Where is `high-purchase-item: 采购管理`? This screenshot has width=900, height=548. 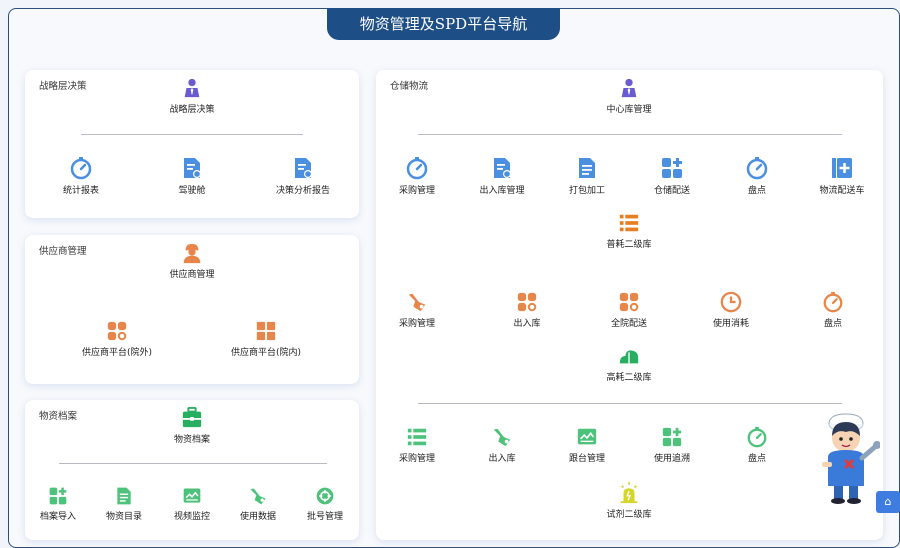 high-purchase-item: 采购管理 is located at coordinates (417, 445).